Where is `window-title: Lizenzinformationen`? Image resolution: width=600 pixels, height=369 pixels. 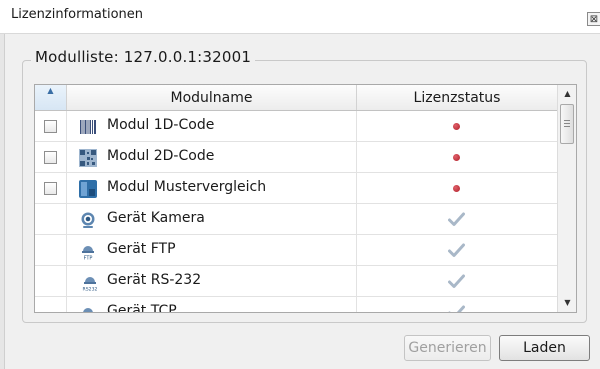
window-title: Lizenzinformationen is located at coordinates (77, 14).